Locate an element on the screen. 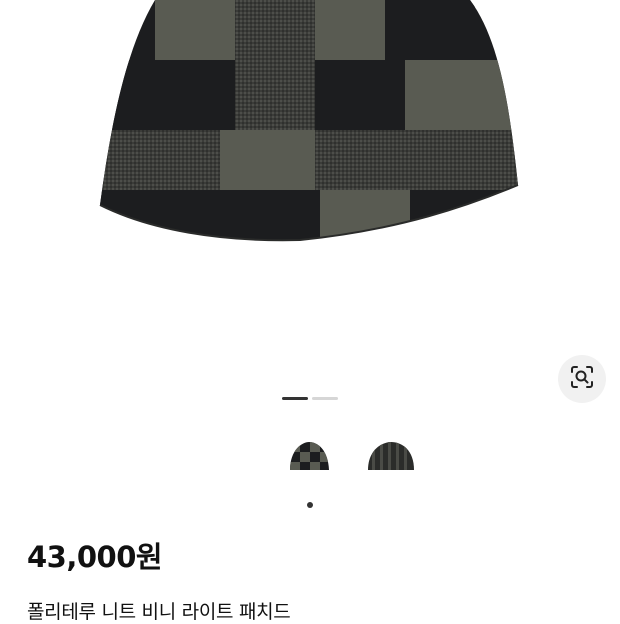  visual-search-button is located at coordinates (582, 379).